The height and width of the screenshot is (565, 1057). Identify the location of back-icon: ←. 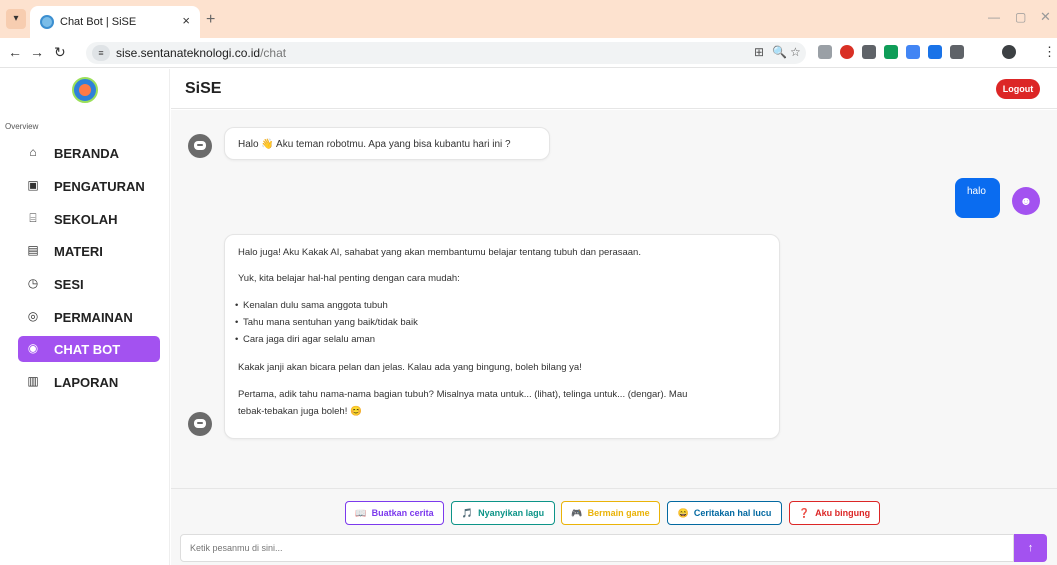
(15, 52).